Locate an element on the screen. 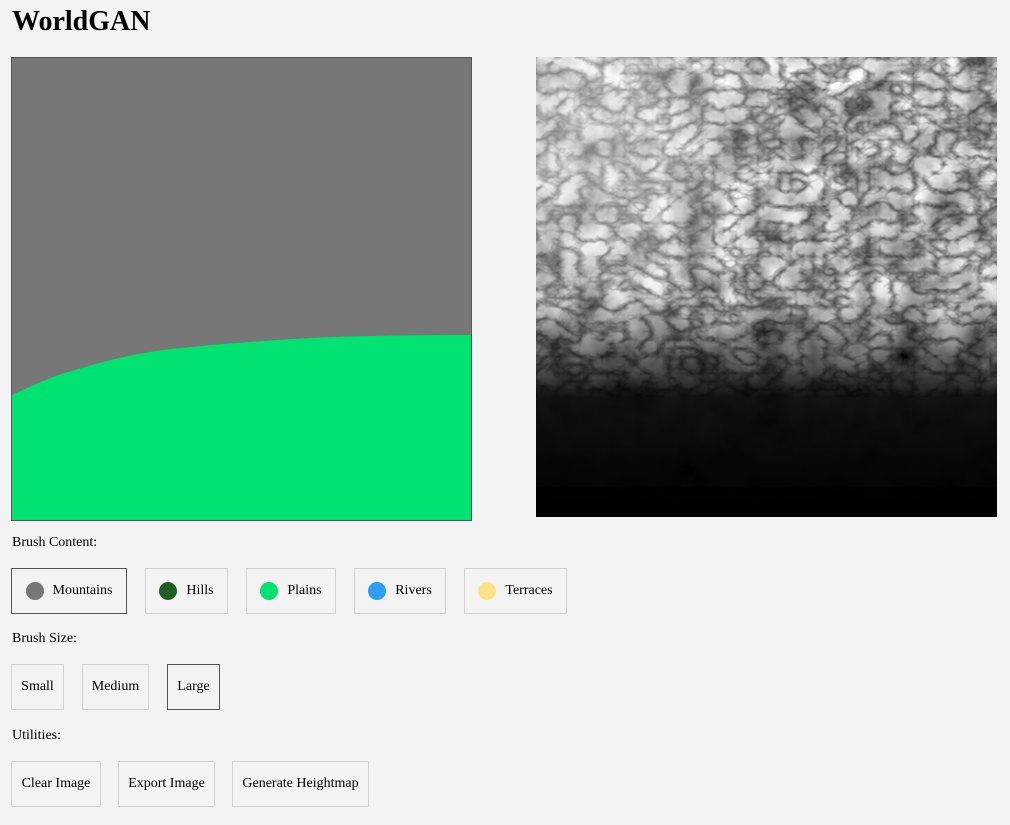 The image size is (1010, 825). brush-terraces-button: Terraces is located at coordinates (515, 591).